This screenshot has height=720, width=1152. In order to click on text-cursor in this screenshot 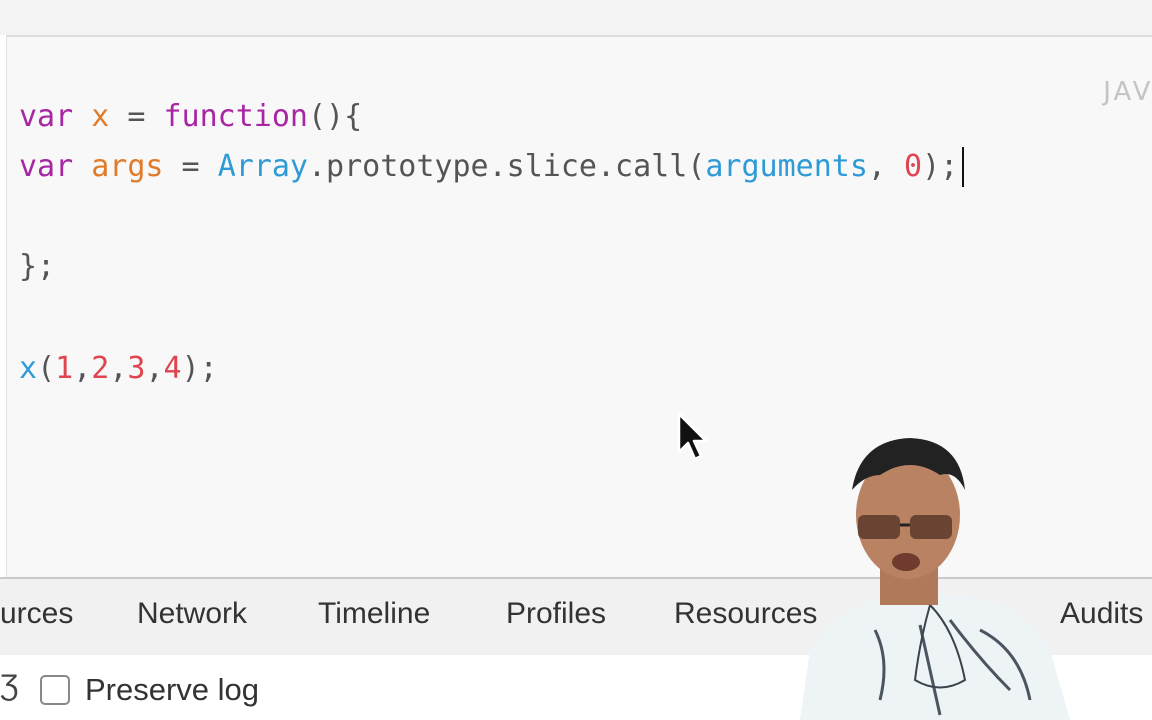, I will do `click(963, 167)`.